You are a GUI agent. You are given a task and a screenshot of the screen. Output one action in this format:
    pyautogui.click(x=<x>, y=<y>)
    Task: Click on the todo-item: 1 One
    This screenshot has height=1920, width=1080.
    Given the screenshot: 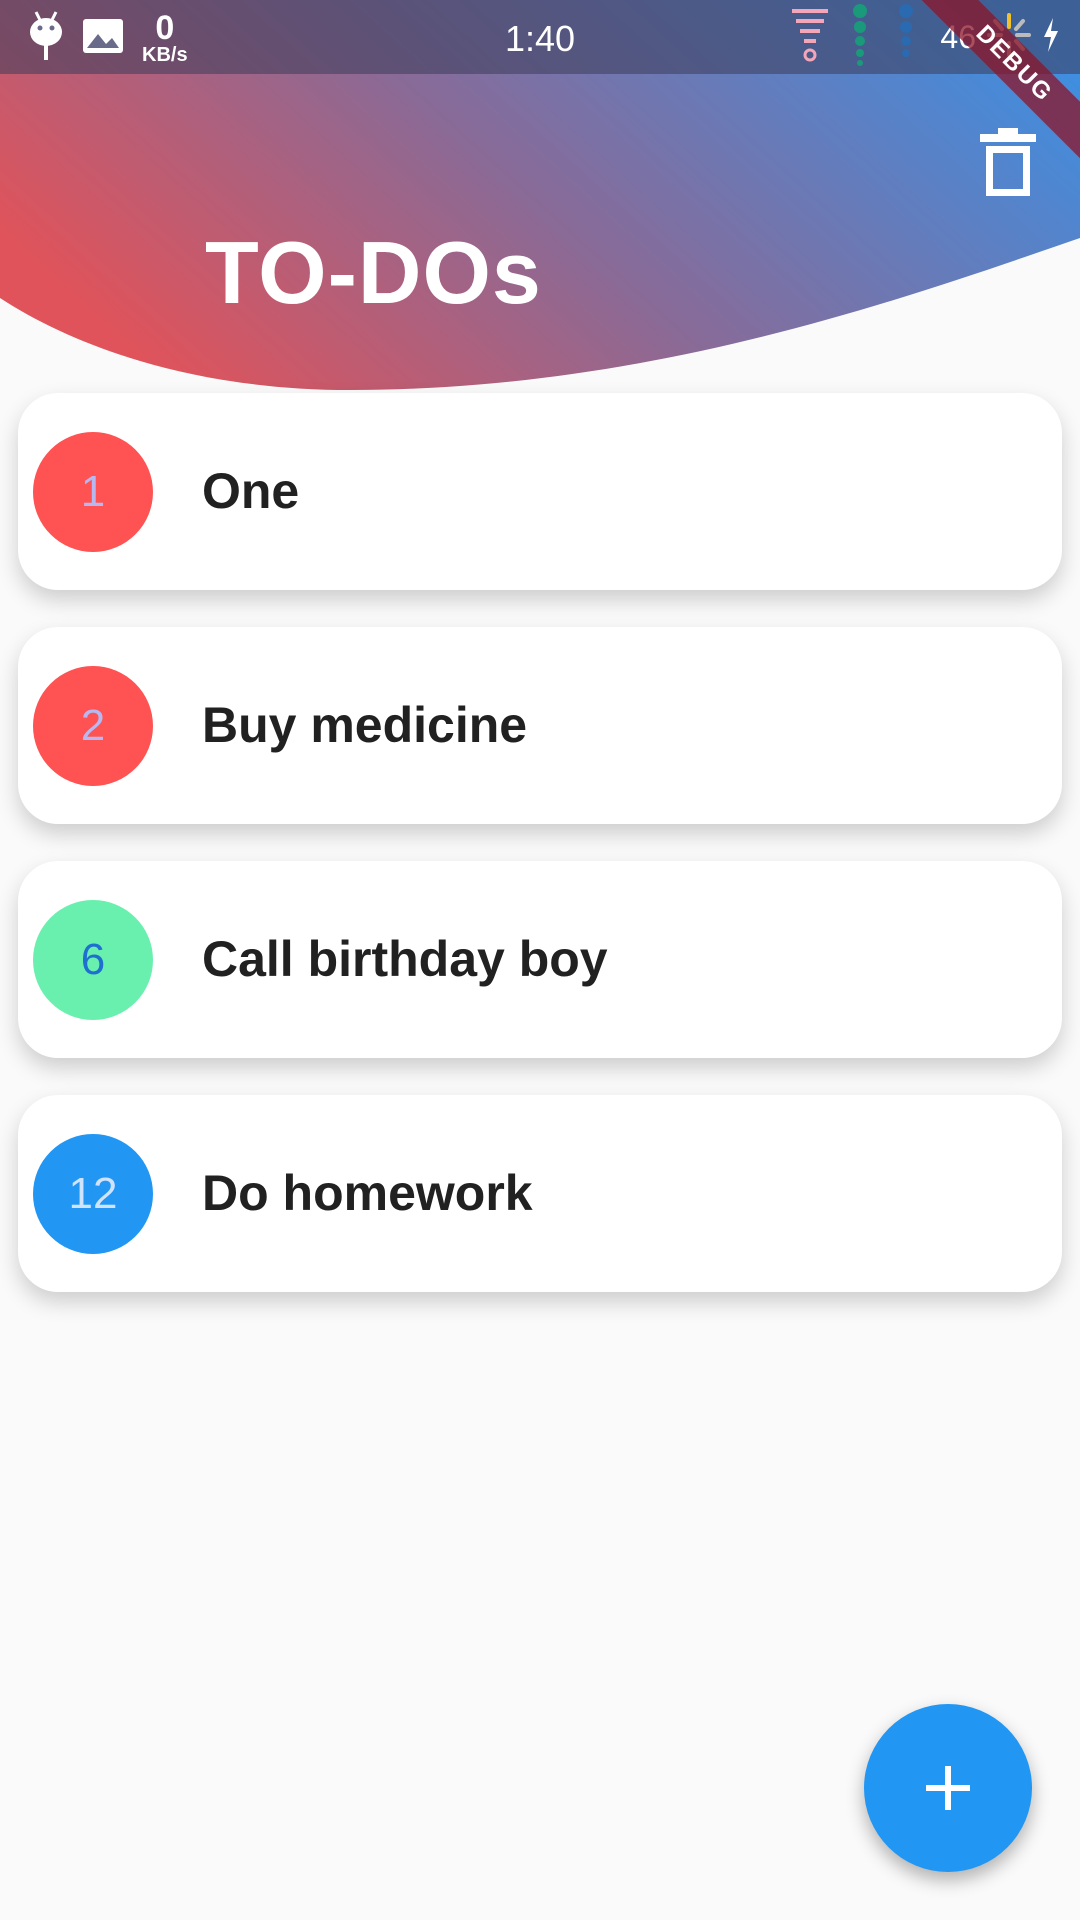 What is the action you would take?
    pyautogui.click(x=540, y=491)
    